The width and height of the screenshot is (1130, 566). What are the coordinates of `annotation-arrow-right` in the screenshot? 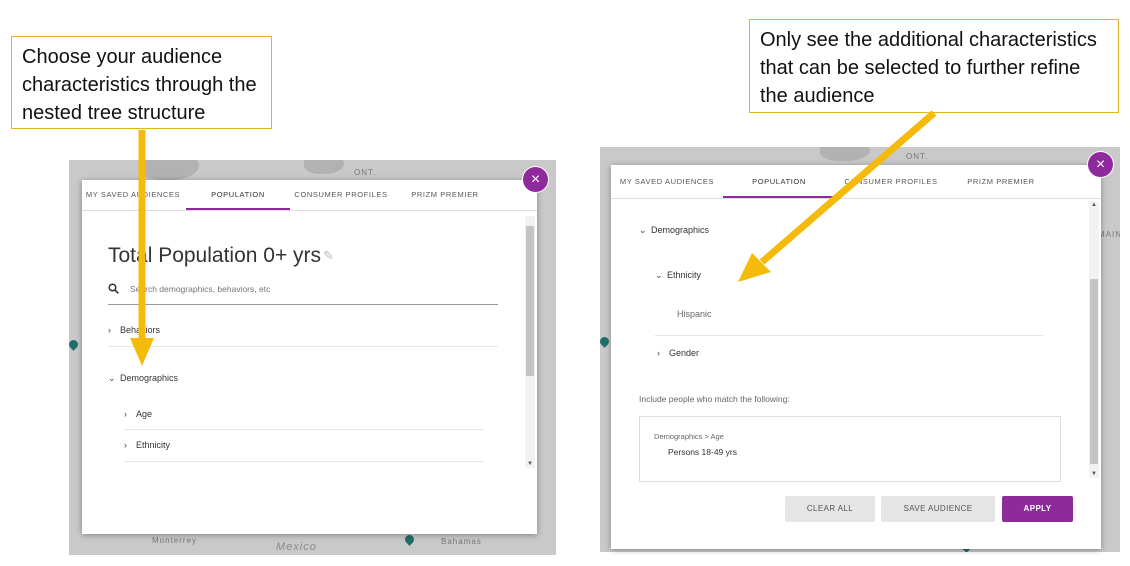 It's located at (837, 196).